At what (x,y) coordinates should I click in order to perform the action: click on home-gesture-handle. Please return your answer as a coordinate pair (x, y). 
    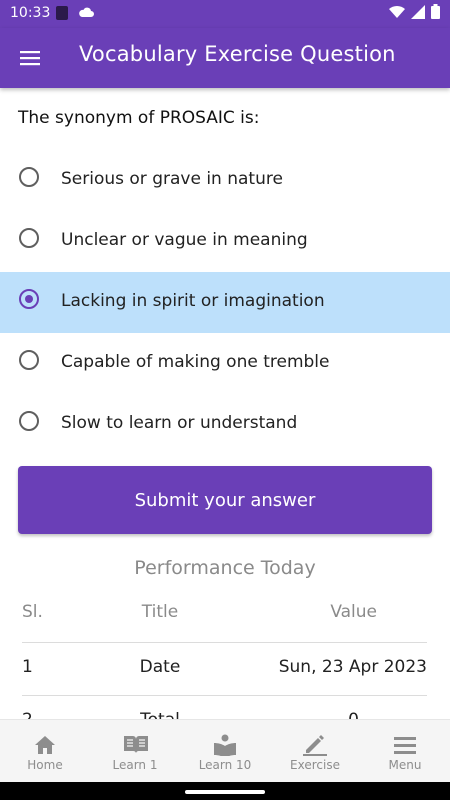
    Looking at the image, I should click on (225, 792).